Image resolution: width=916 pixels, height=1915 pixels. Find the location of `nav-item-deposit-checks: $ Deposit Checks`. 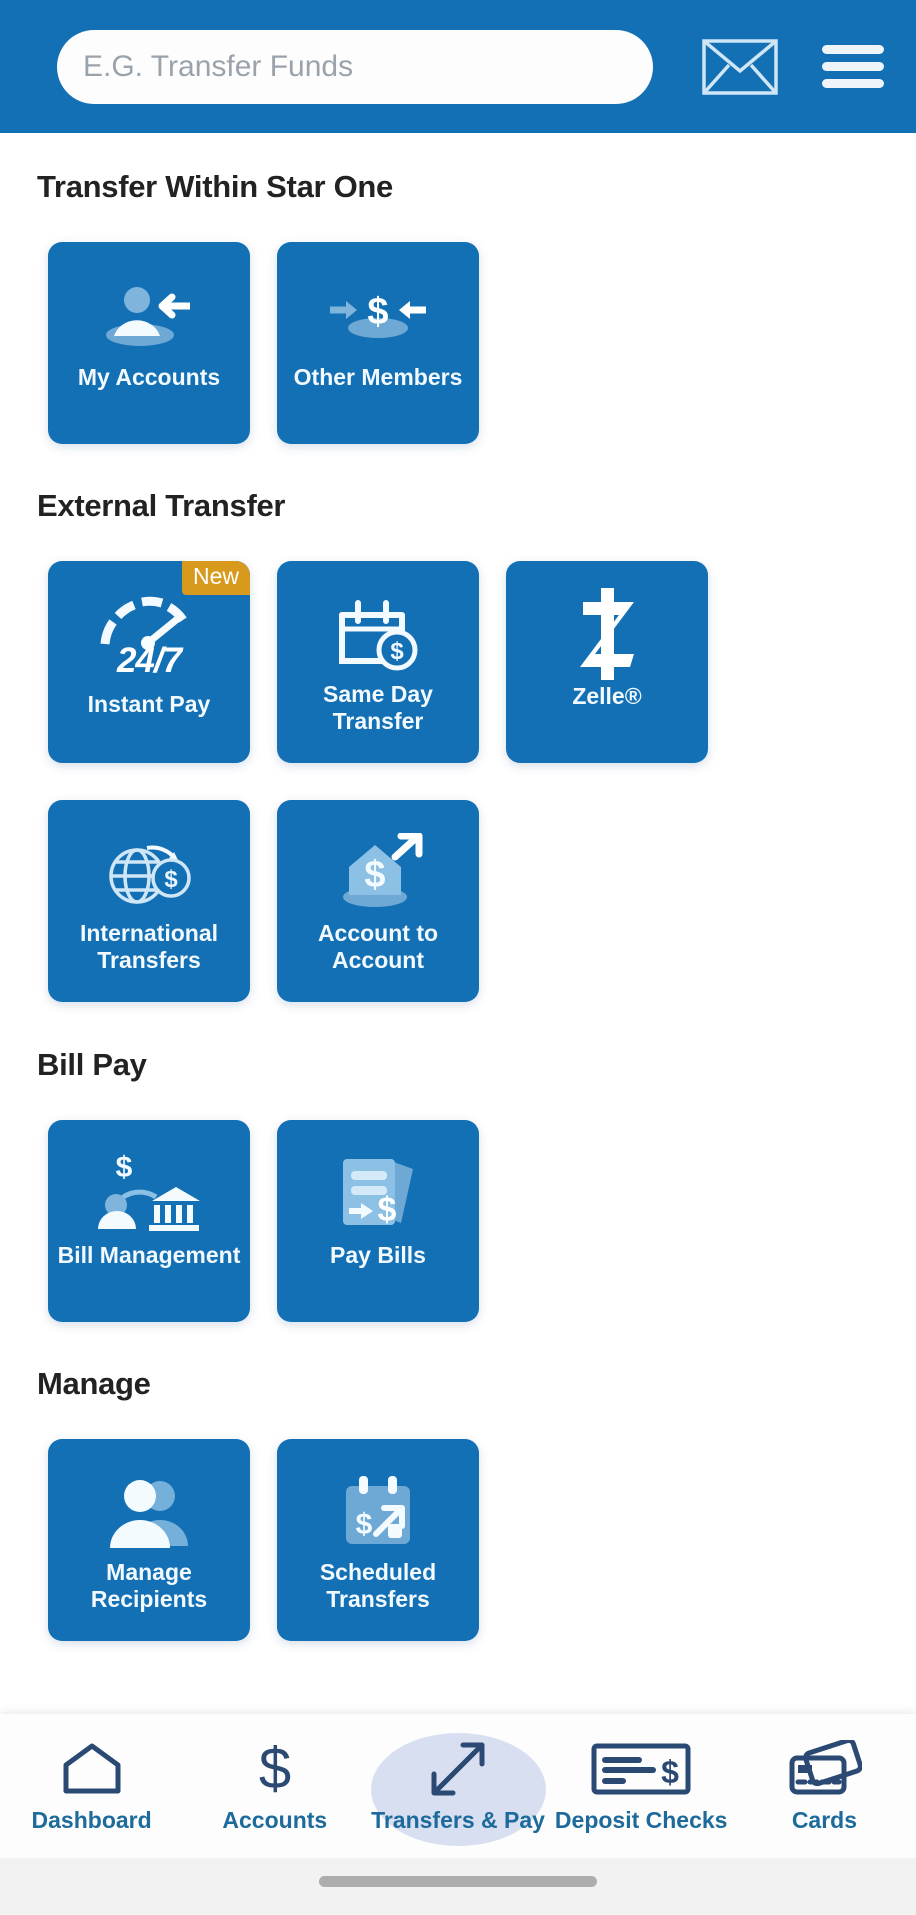

nav-item-deposit-checks: $ Deposit Checks is located at coordinates (641, 1786).